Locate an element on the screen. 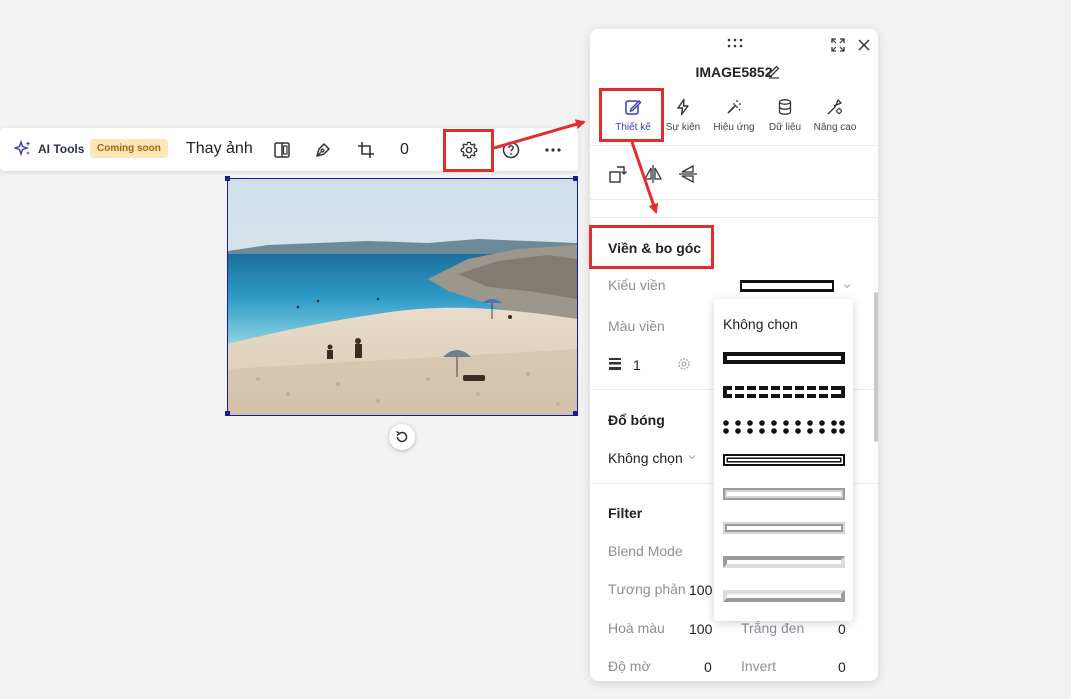  arrow-to-border-section is located at coordinates (644, 177).